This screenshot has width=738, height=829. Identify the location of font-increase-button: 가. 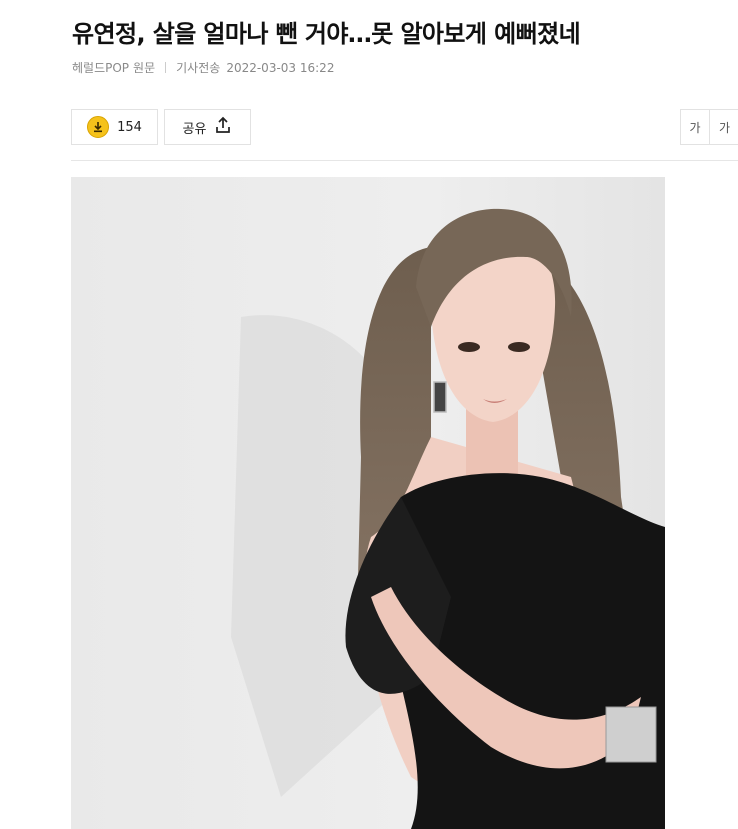
(724, 127).